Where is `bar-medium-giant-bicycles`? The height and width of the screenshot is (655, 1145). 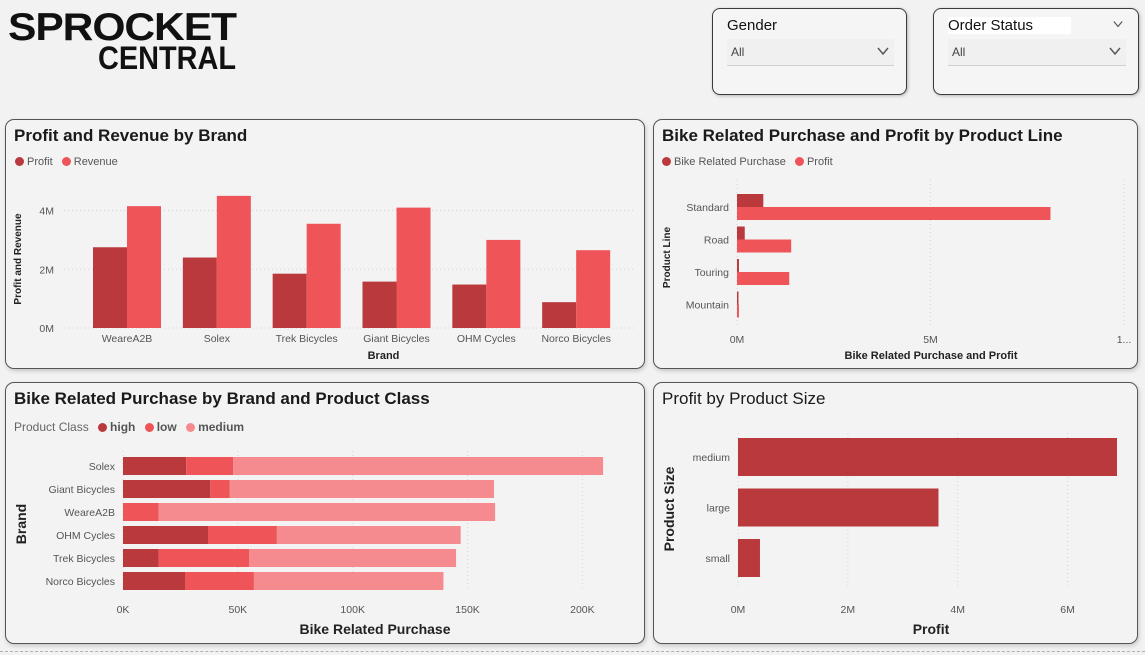 bar-medium-giant-bicycles is located at coordinates (361, 489).